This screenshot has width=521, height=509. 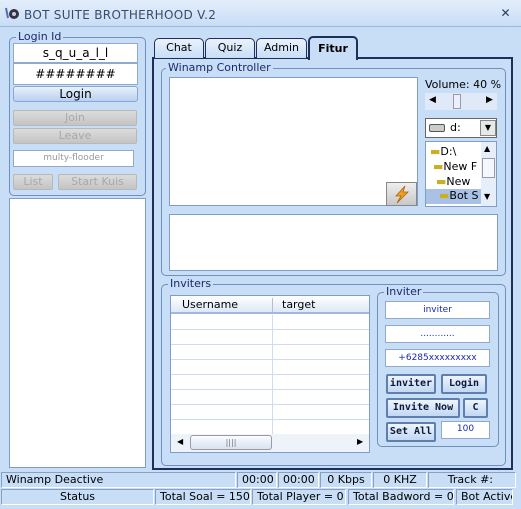 What do you see at coordinates (457, 101) in the screenshot?
I see `slider-thumb` at bounding box center [457, 101].